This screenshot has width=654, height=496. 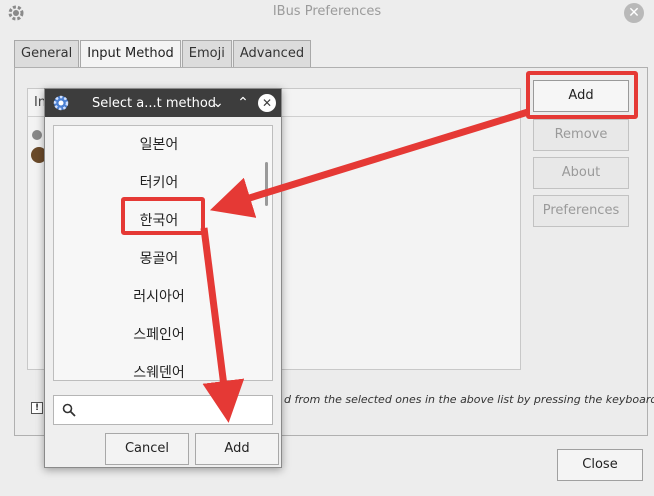 What do you see at coordinates (163, 410) in the screenshot?
I see `search-input` at bounding box center [163, 410].